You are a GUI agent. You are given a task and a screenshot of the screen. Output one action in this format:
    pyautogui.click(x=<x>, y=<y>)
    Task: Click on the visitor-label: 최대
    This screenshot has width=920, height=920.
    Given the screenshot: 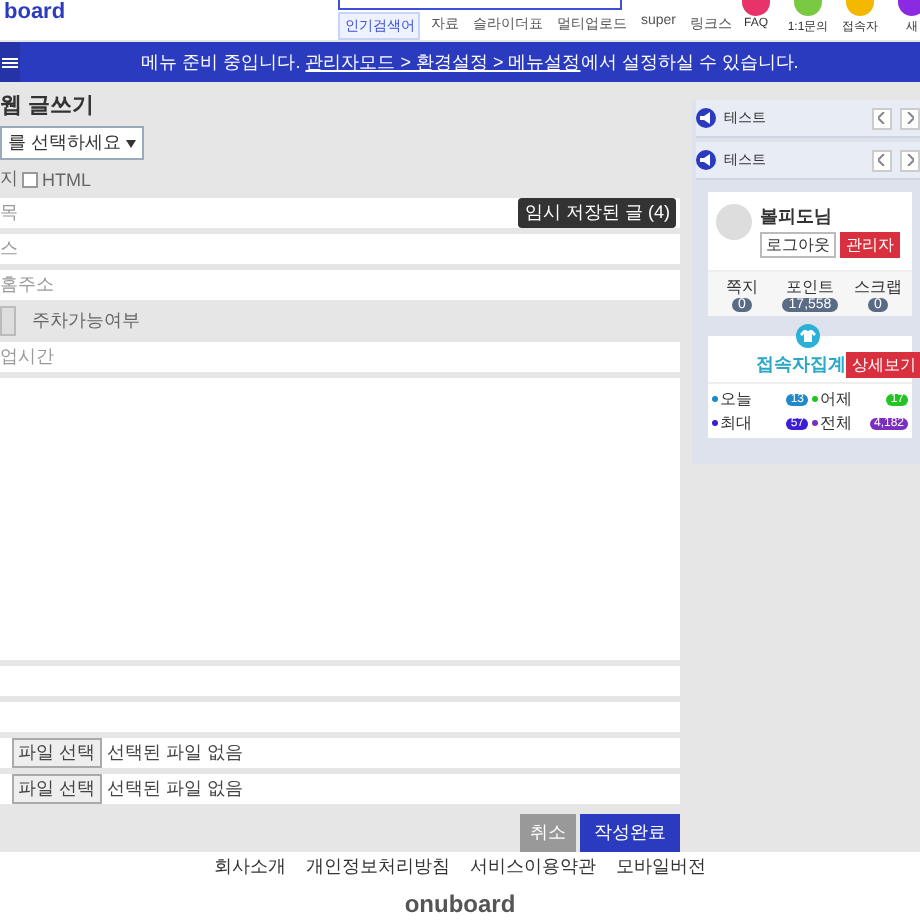 What is the action you would take?
    pyautogui.click(x=737, y=423)
    